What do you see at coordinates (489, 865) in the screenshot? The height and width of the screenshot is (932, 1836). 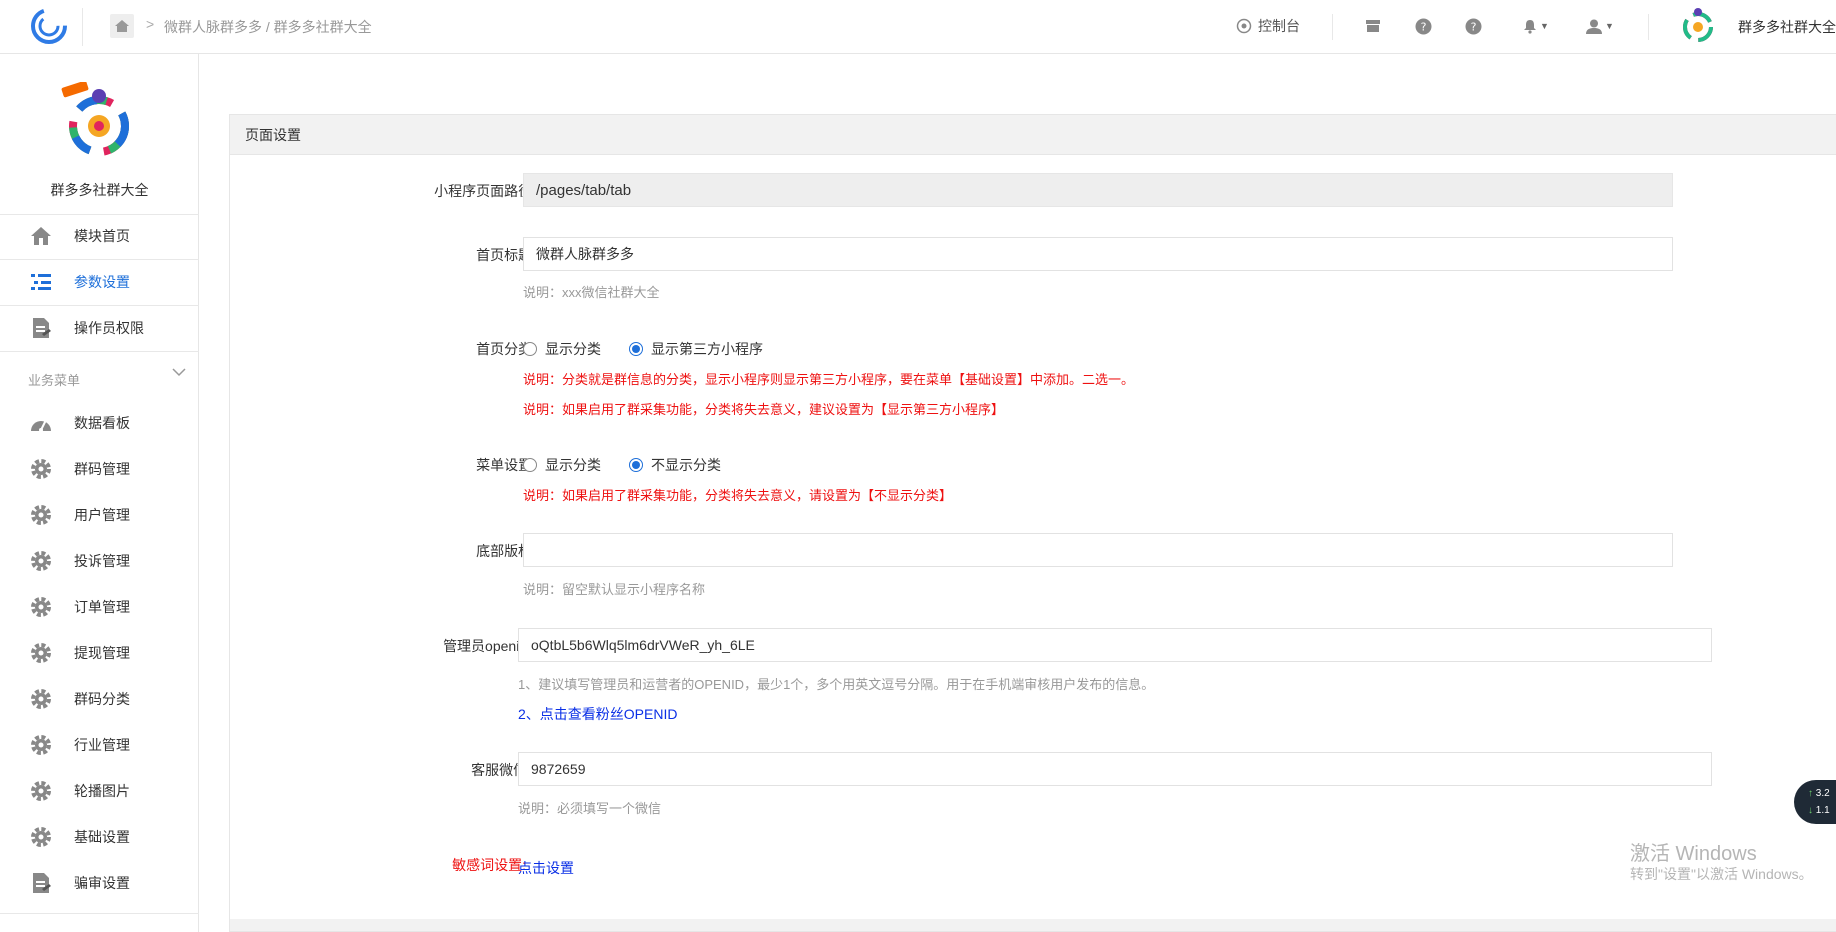 I see `sensitive-words-label: 敏感词设置:` at bounding box center [489, 865].